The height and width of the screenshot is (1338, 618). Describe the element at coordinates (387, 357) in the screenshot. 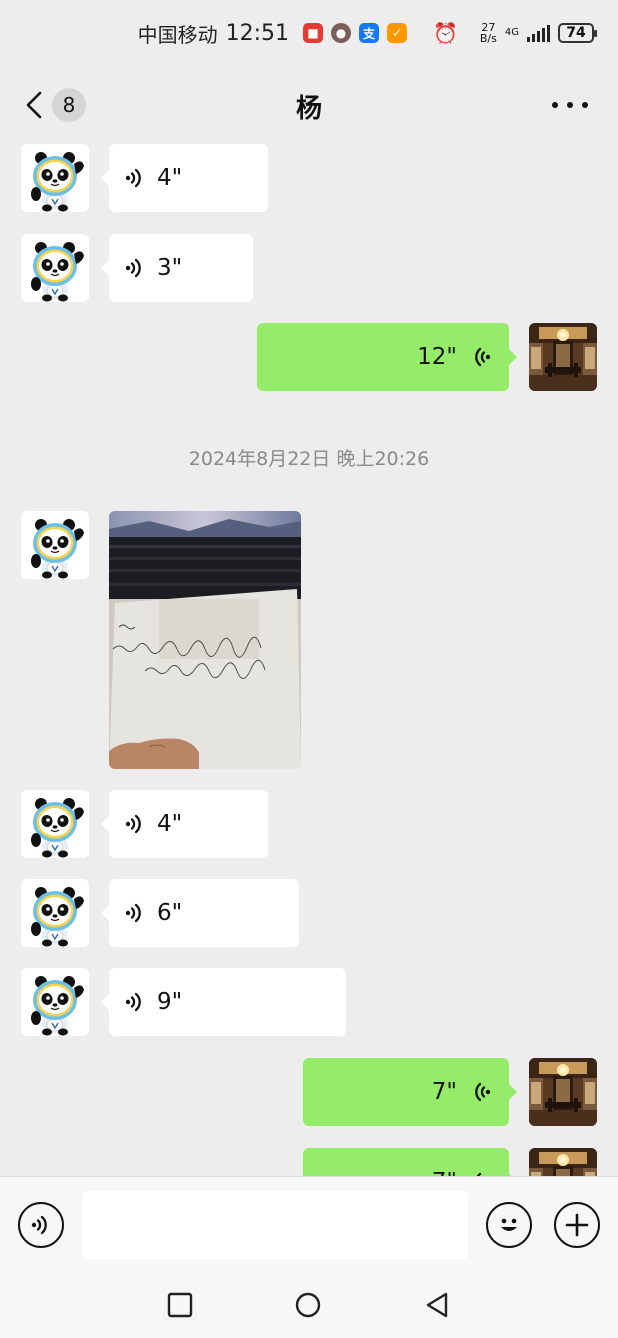

I see `voice-message-bubble: 12"` at that location.